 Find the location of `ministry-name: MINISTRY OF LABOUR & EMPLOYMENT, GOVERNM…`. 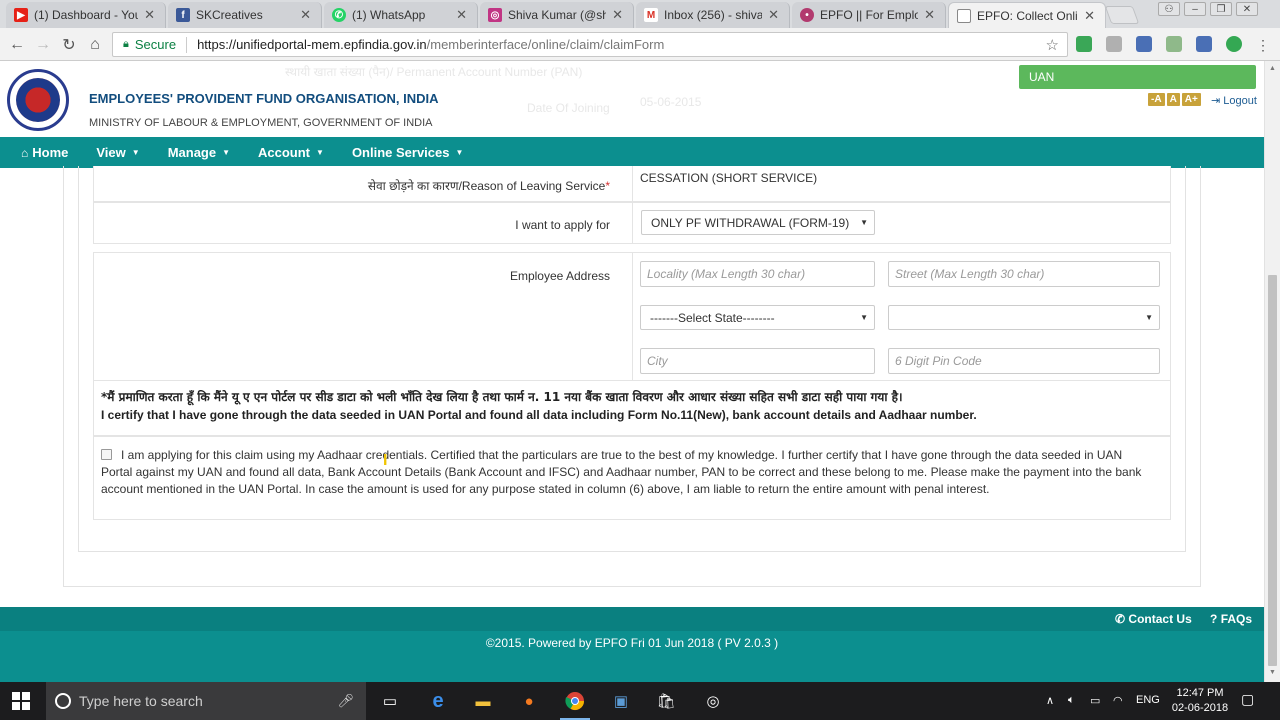

ministry-name: MINISTRY OF LABOUR & EMPLOYMENT, GOVERNM… is located at coordinates (261, 123).